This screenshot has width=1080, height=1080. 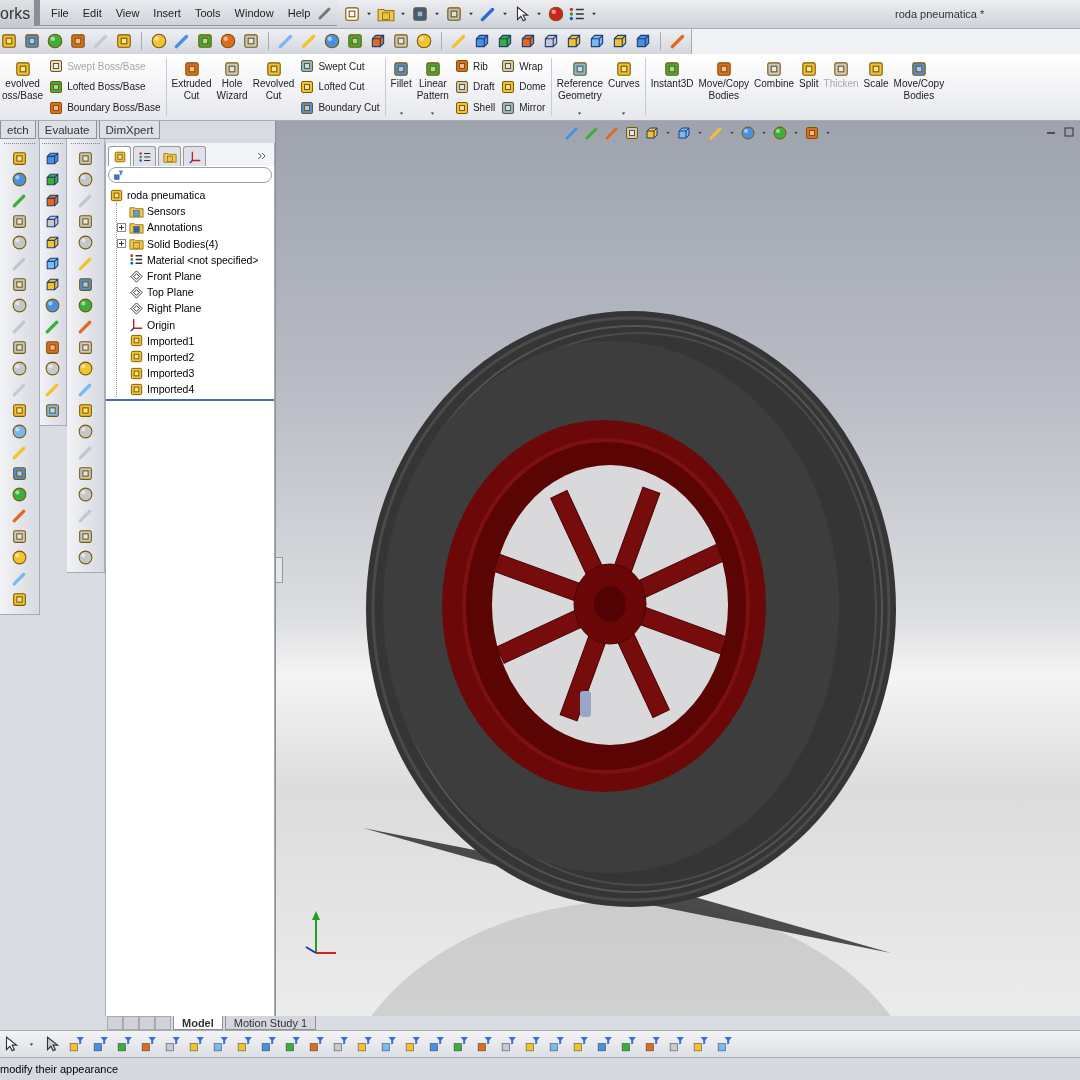 What do you see at coordinates (262, 156) in the screenshot?
I see `chevron-icon` at bounding box center [262, 156].